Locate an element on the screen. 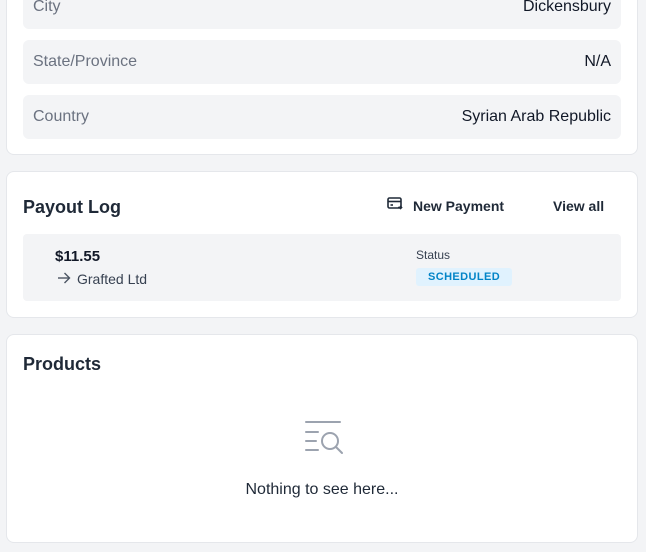  search-list-icon is located at coordinates (324, 440).